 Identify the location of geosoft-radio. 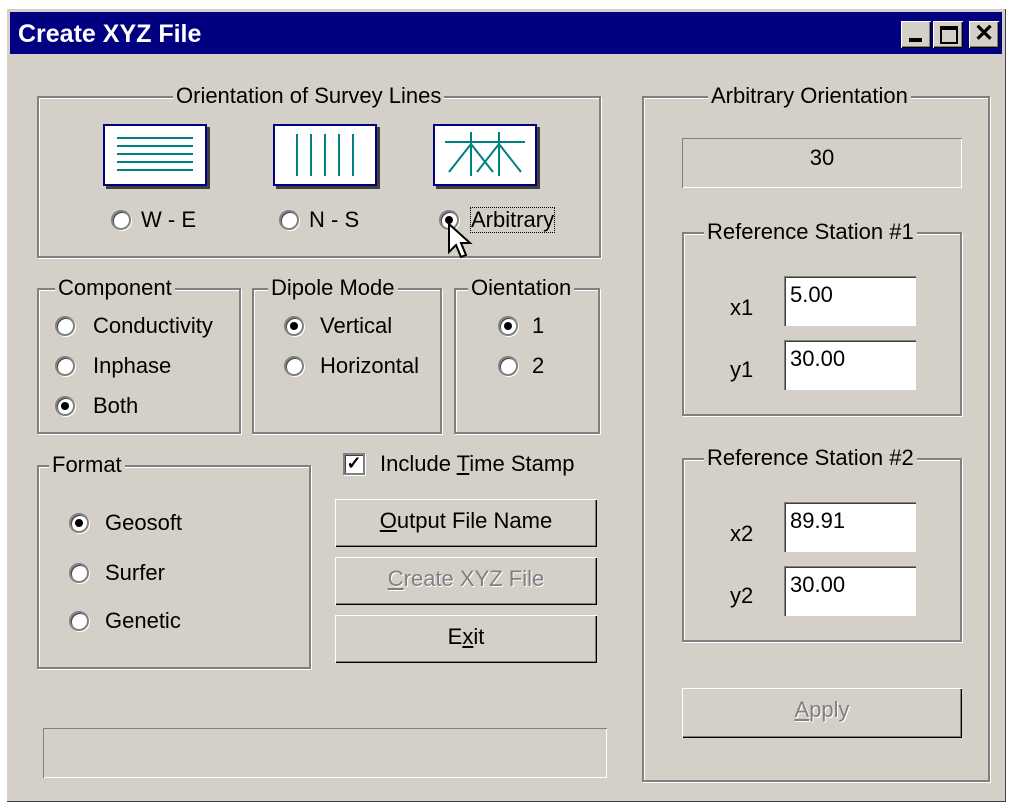
(79, 523).